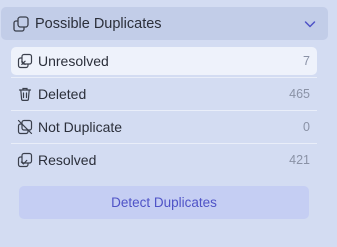  What do you see at coordinates (164, 202) in the screenshot?
I see `detect-duplicates-button: Detect Duplicates` at bounding box center [164, 202].